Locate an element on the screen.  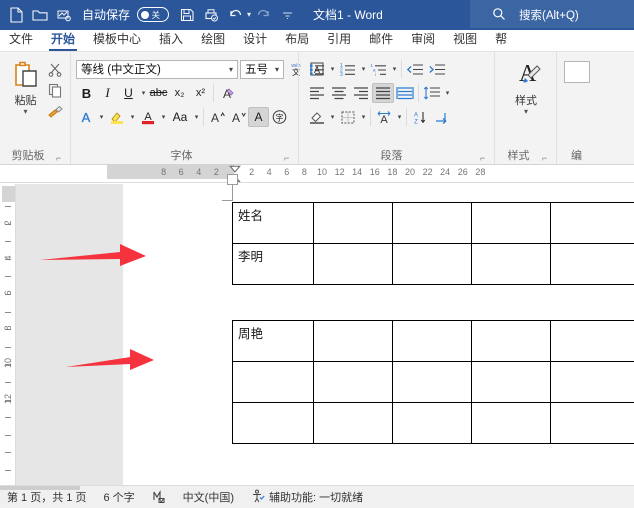
styles-dropdown-icon: ▾ is located at coordinates (526, 112).